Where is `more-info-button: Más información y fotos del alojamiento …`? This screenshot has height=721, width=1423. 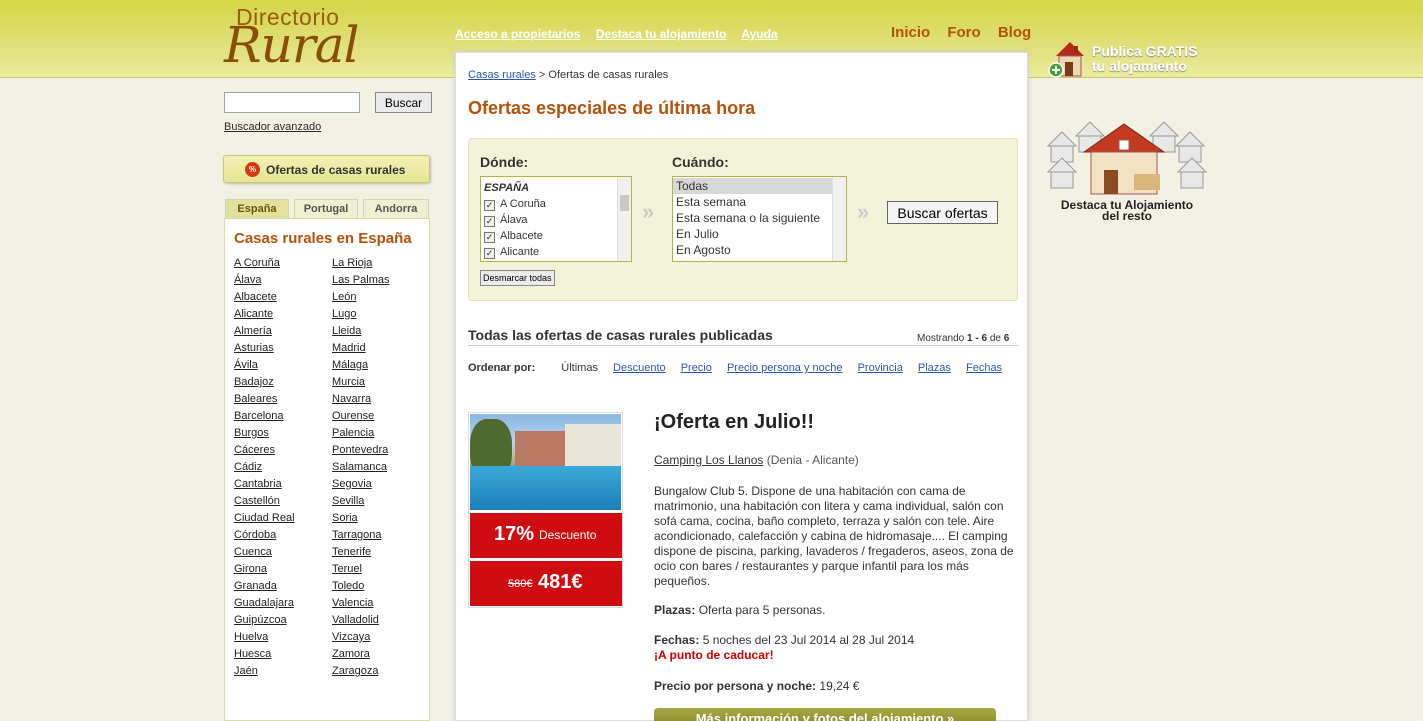
more-info-button: Más información y fotos del alojamiento … is located at coordinates (825, 714).